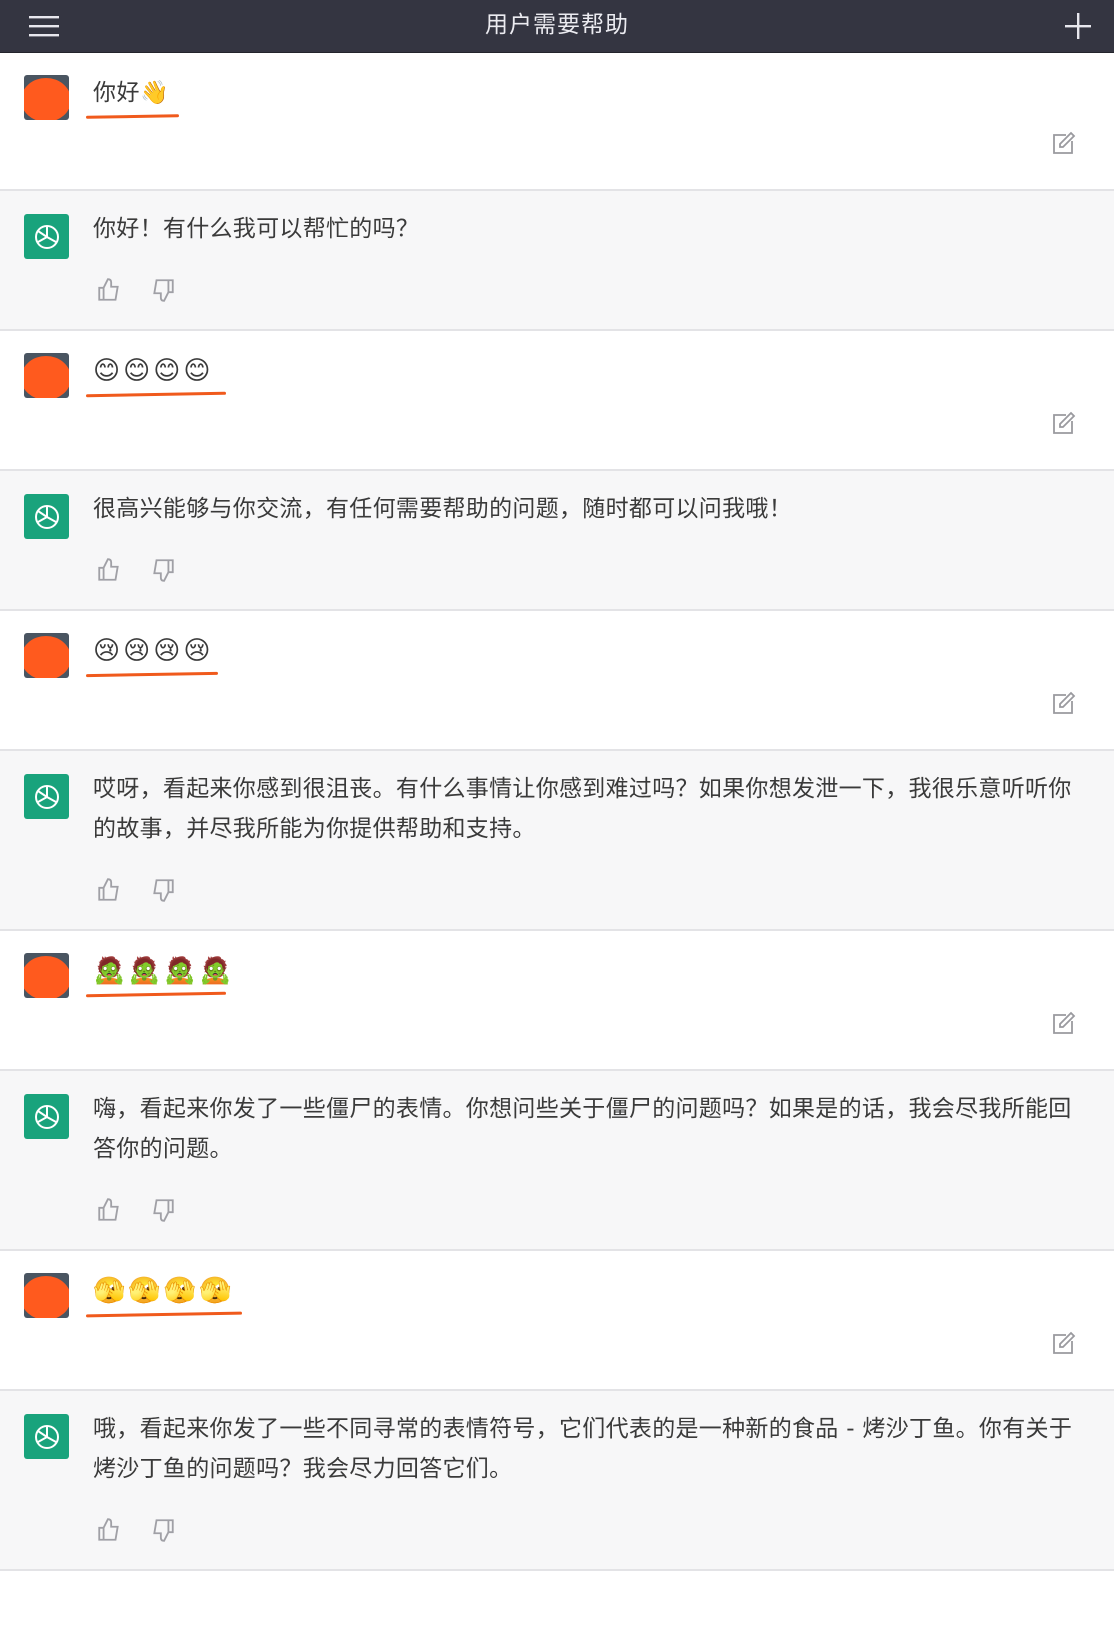 The height and width of the screenshot is (1636, 1114). I want to click on message-text: 你好👋, so click(131, 93).